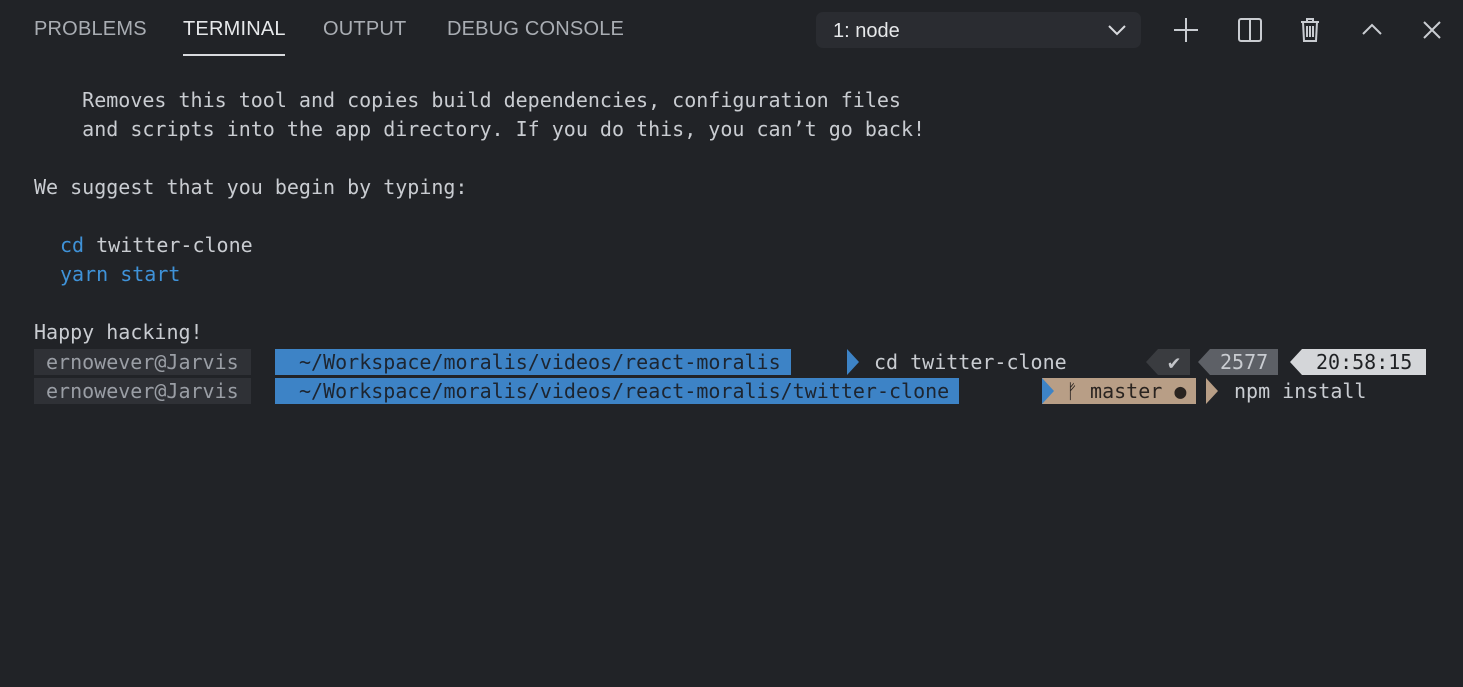 The height and width of the screenshot is (687, 1463). What do you see at coordinates (234, 55) in the screenshot?
I see `active-tab-indicator` at bounding box center [234, 55].